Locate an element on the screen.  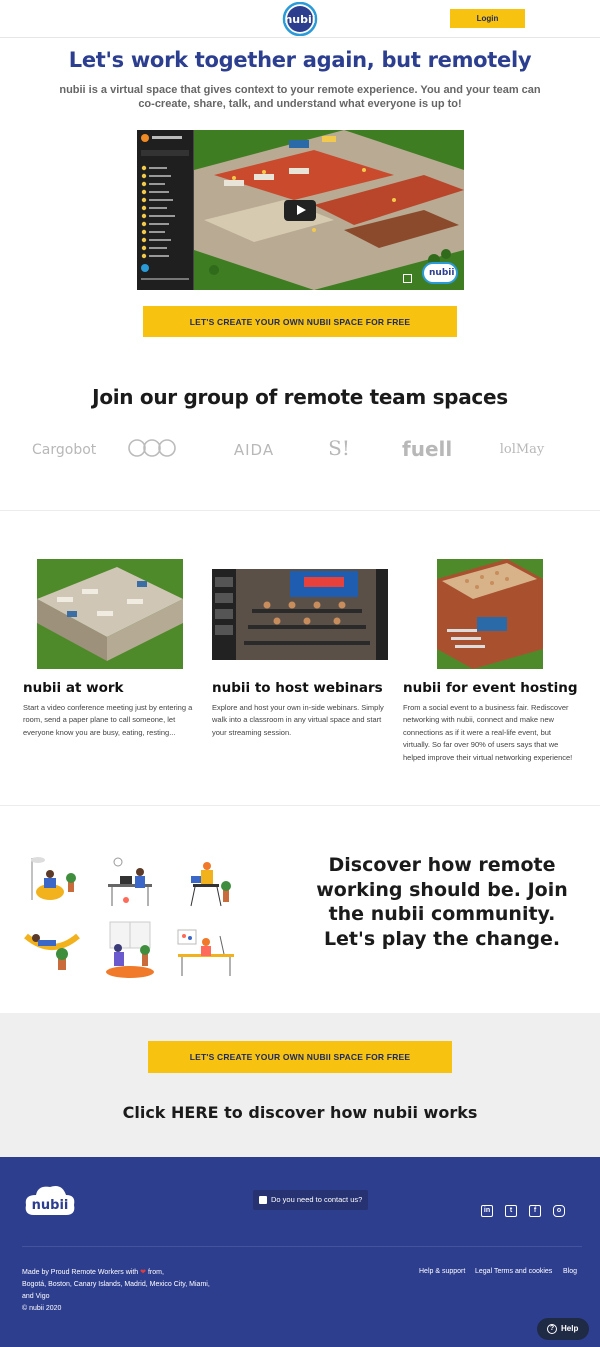
fullscreen-icon is located at coordinates (407, 278).